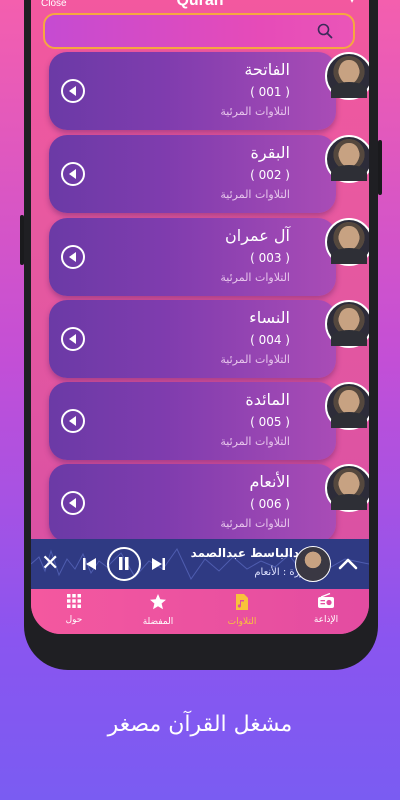  What do you see at coordinates (74, 620) in the screenshot?
I see `tab-label: حول` at bounding box center [74, 620].